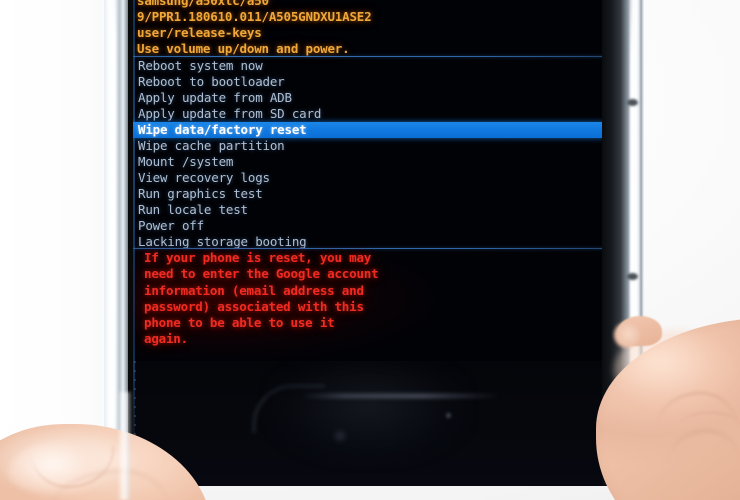 The image size is (740, 500). I want to click on menu-item-view-recovery-logs: View recovery logs, so click(368, 178).